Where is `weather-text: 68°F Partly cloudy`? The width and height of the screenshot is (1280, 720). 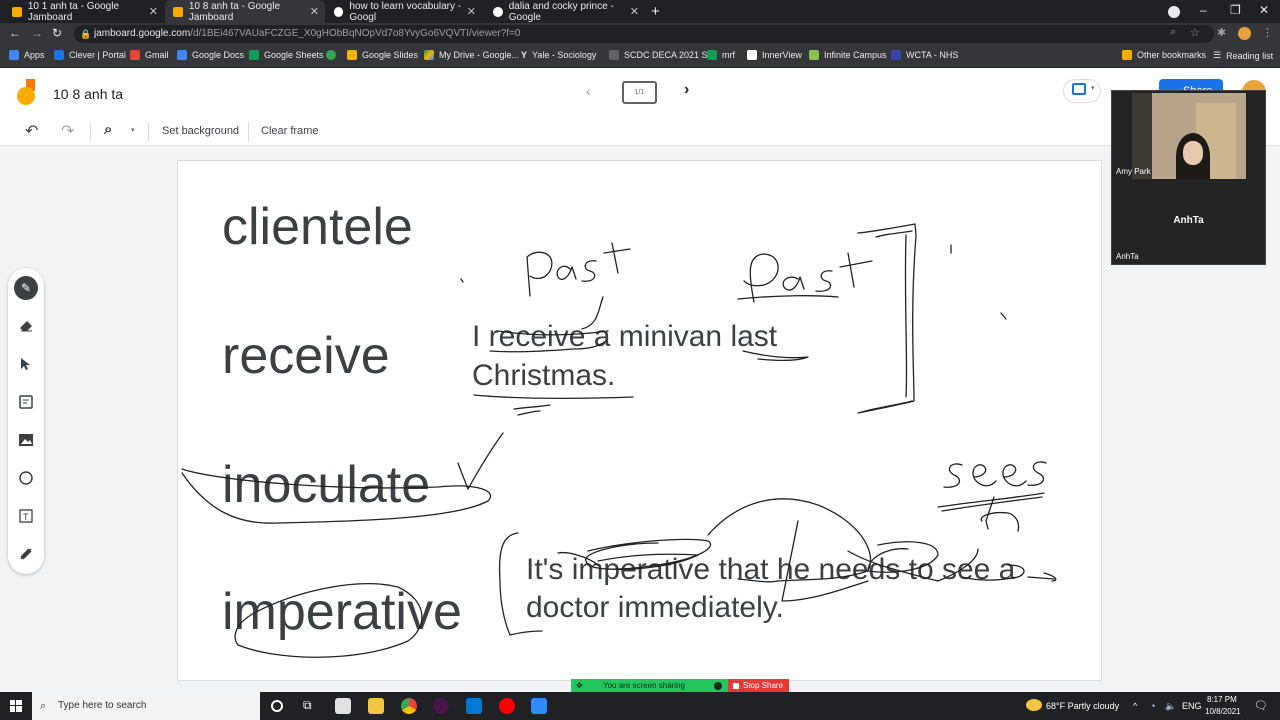
weather-text: 68°F Partly cloudy is located at coordinates (1082, 706).